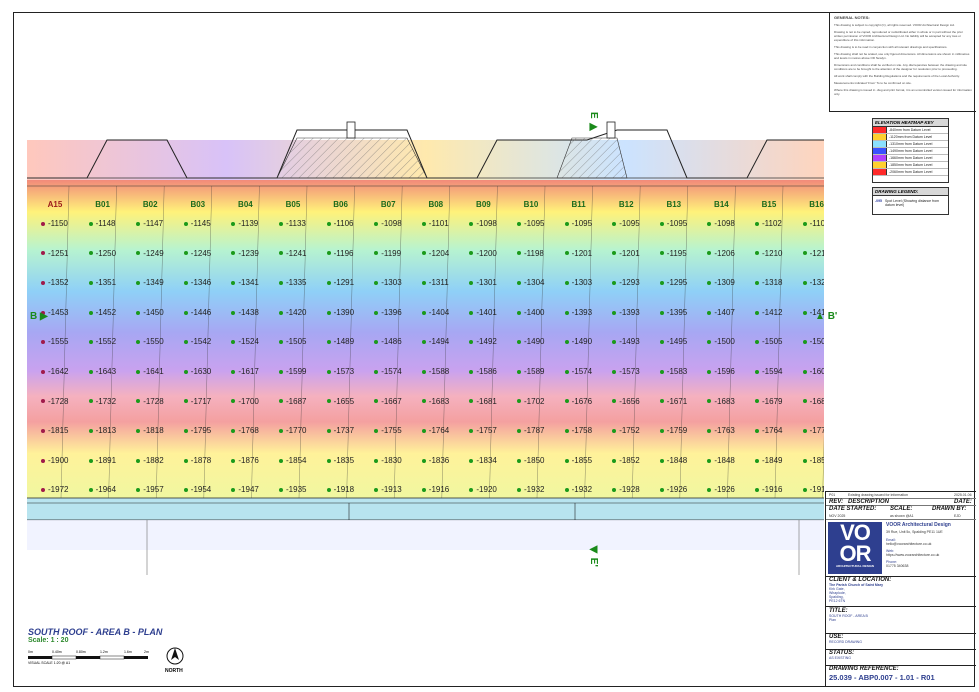  I want to click on email-value: hello@voorarchitecture.co.uk, so click(930, 544).